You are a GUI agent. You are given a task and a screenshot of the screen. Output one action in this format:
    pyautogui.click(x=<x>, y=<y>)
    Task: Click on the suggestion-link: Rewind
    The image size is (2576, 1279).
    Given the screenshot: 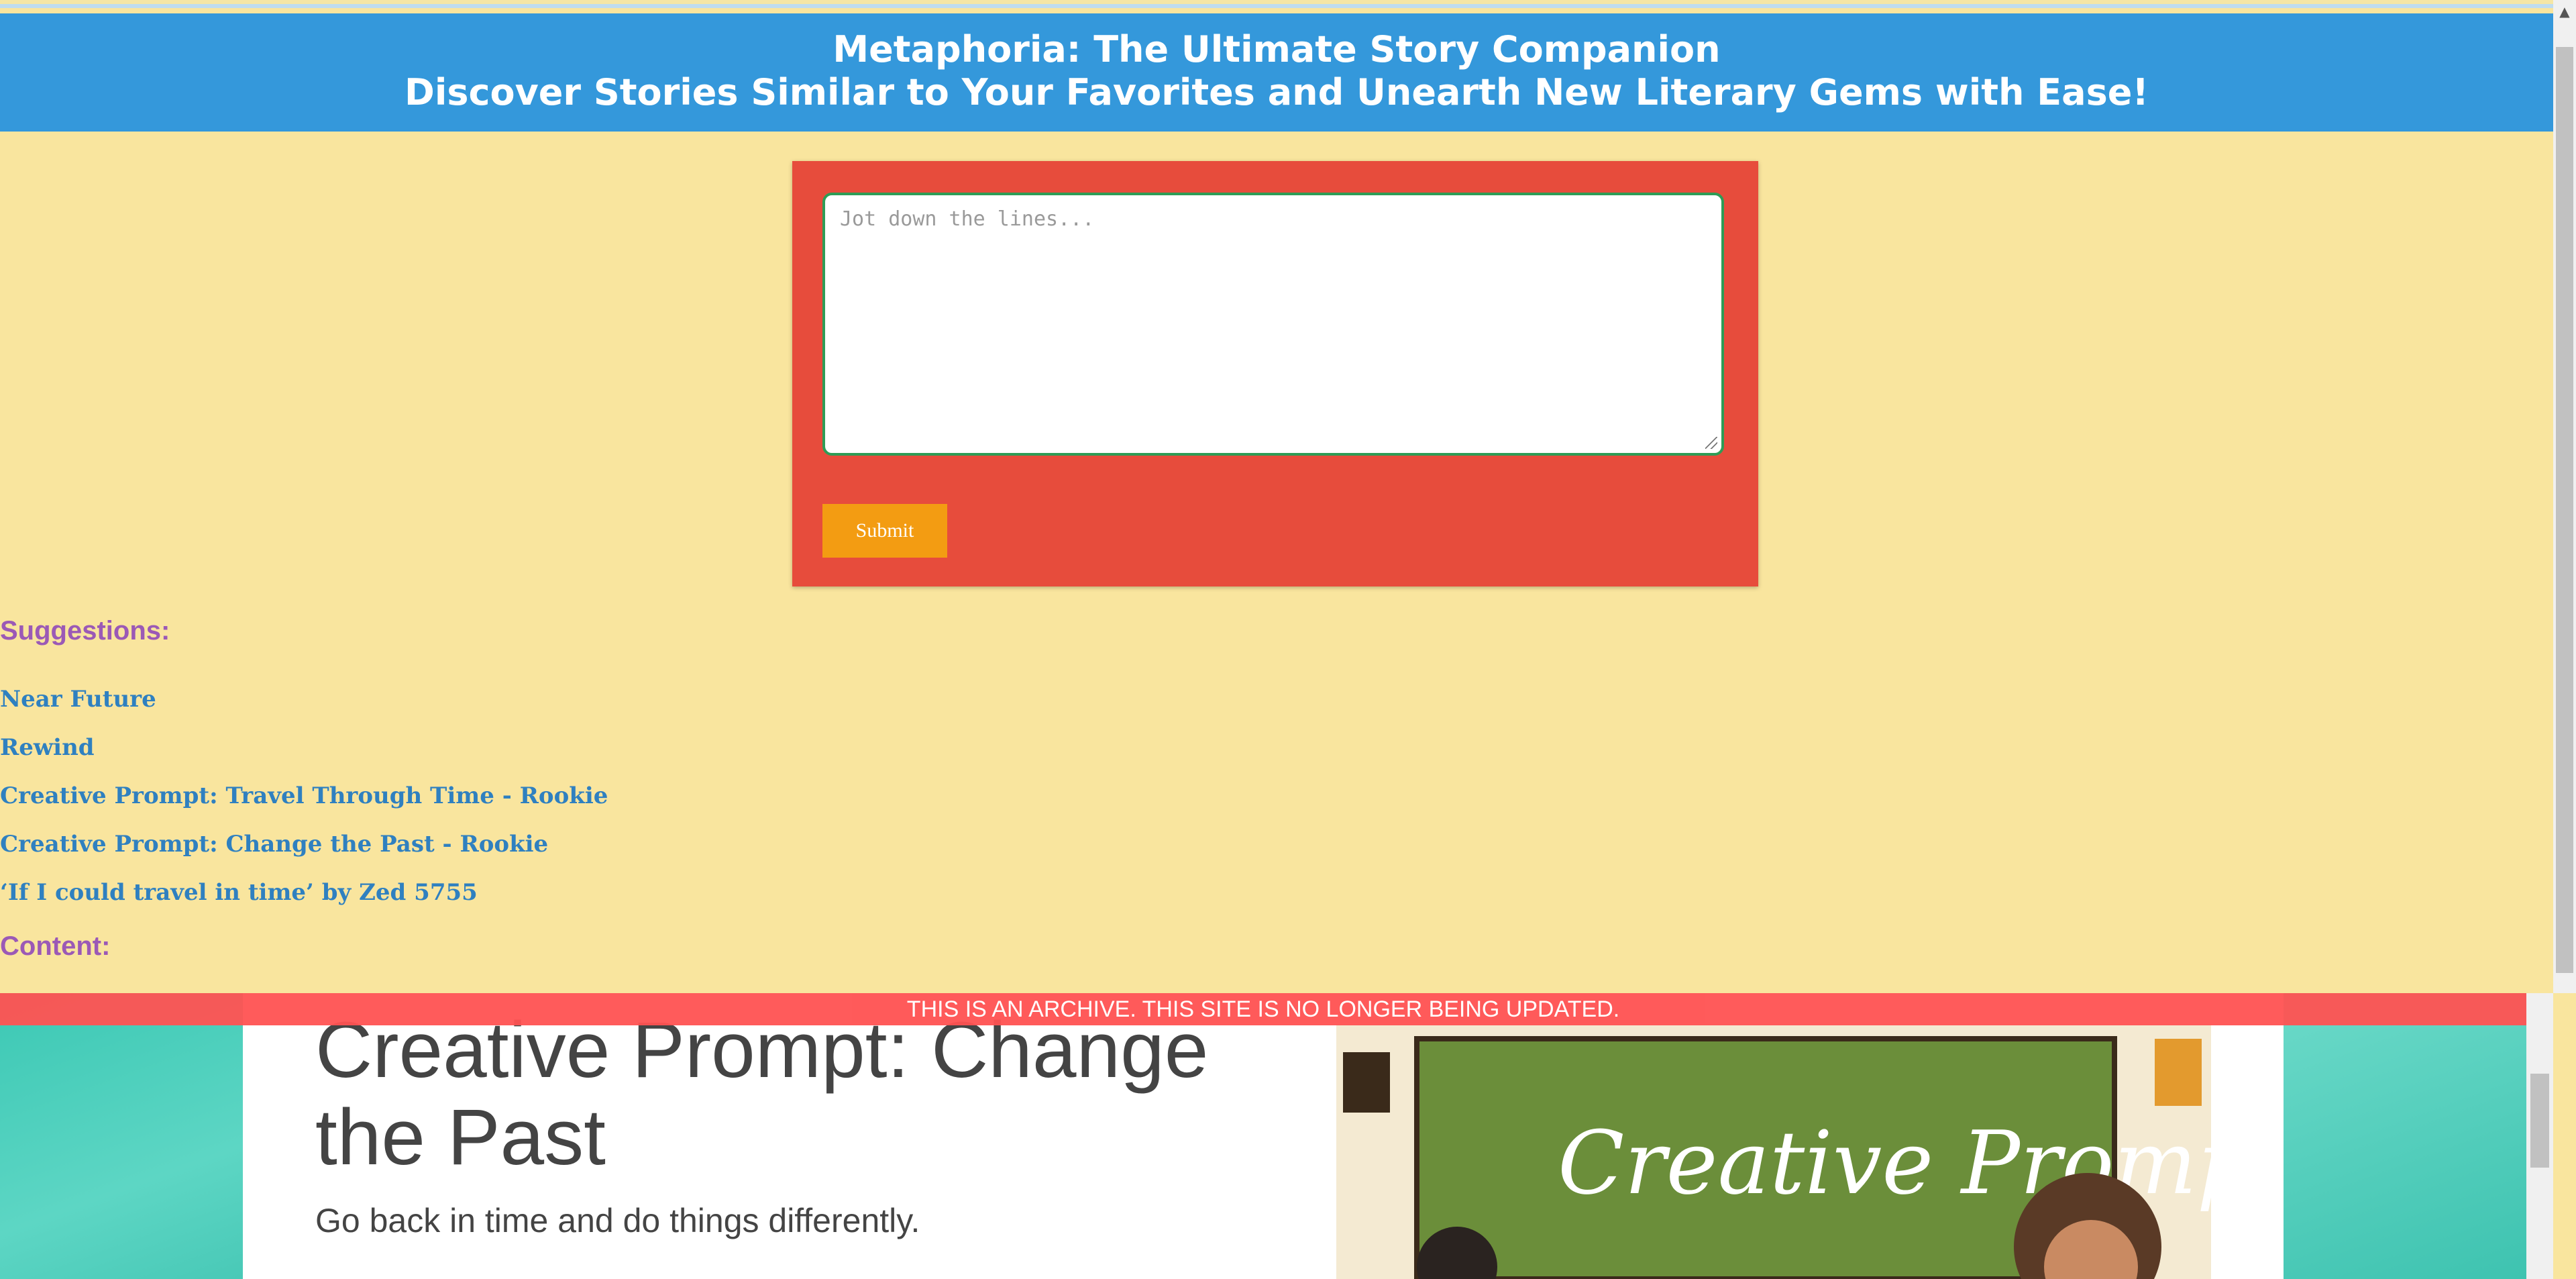 What is the action you would take?
    pyautogui.click(x=304, y=747)
    